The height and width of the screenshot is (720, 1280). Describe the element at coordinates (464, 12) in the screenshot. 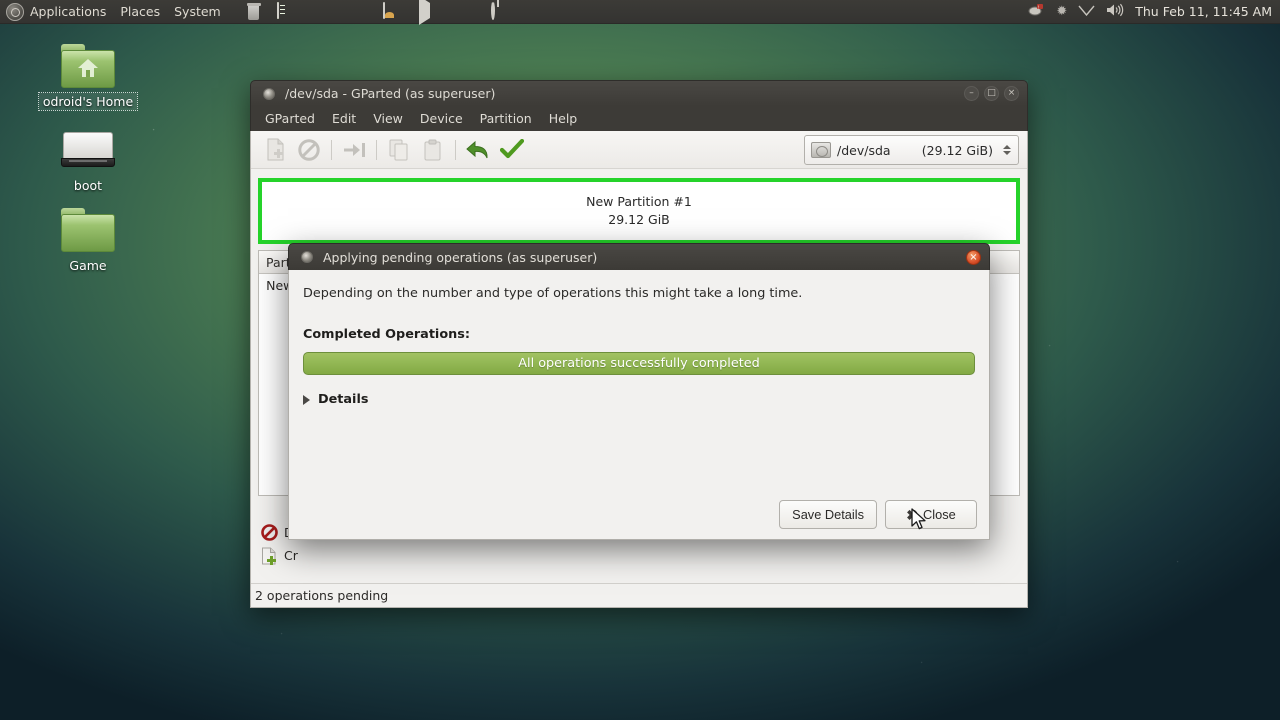

I see `stop-icon` at that location.